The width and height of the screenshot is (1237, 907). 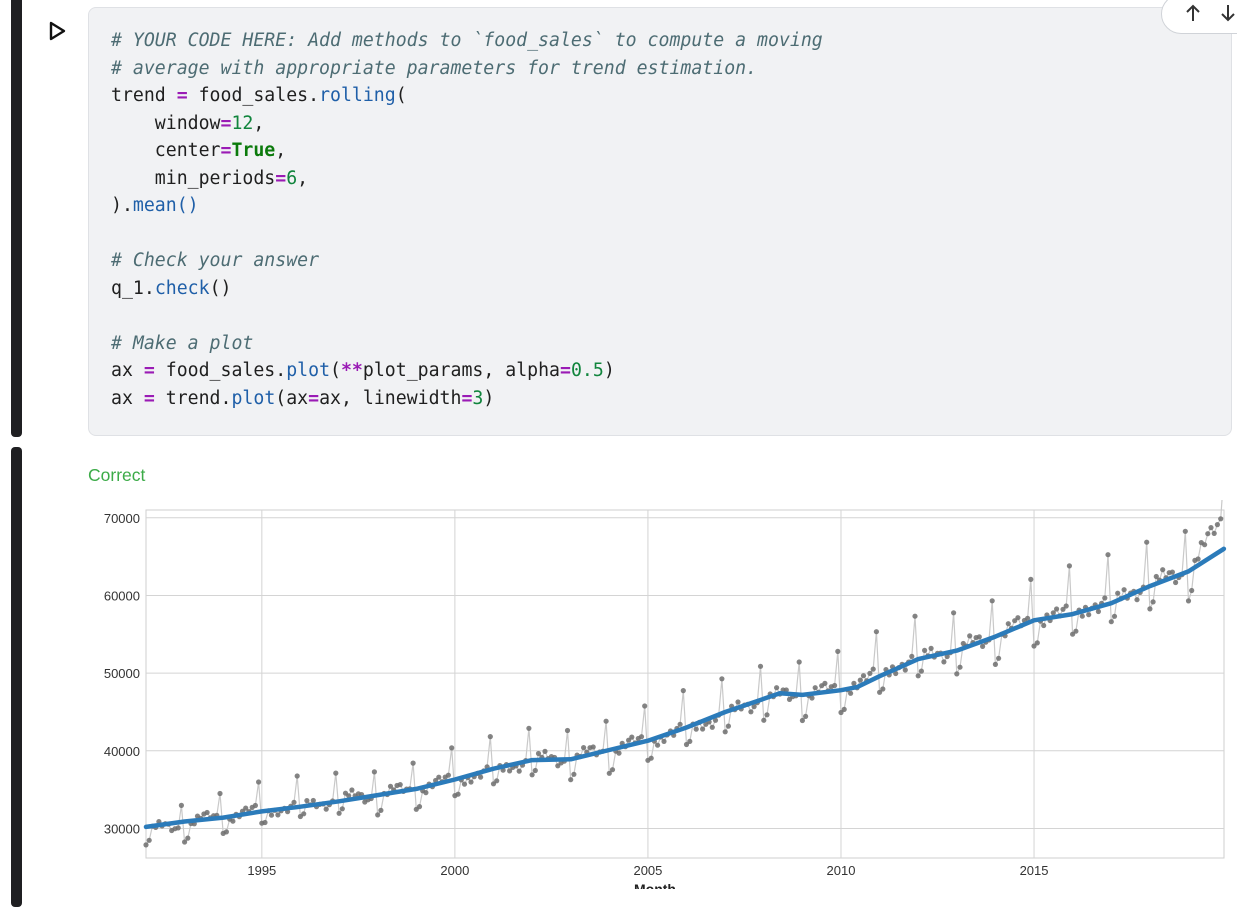 What do you see at coordinates (193, 178) in the screenshot?
I see `code-token: min_periods` at bounding box center [193, 178].